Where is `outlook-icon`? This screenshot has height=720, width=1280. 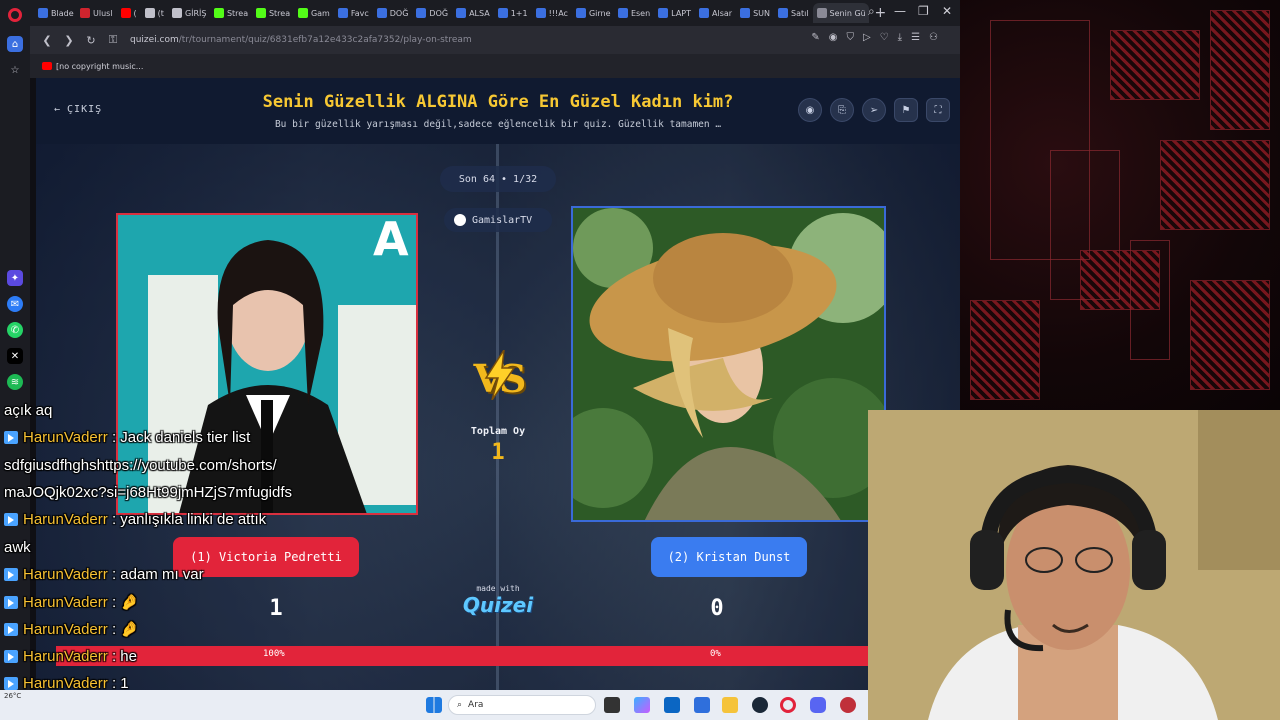 outlook-icon is located at coordinates (672, 705).